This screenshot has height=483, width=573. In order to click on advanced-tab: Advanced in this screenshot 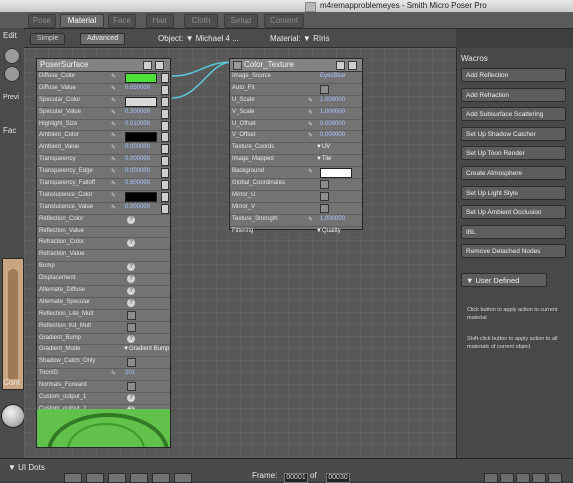, I will do `click(103, 39)`.